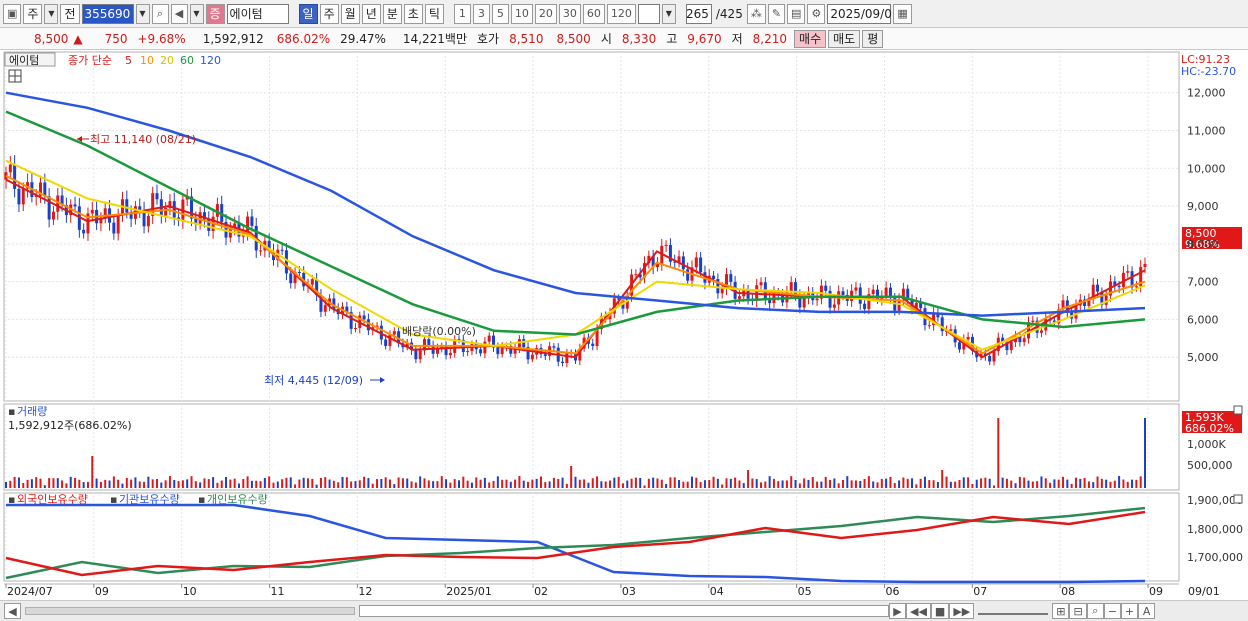  Describe the element at coordinates (481, 13) in the screenshot. I see `interval-3-button: 3` at that location.